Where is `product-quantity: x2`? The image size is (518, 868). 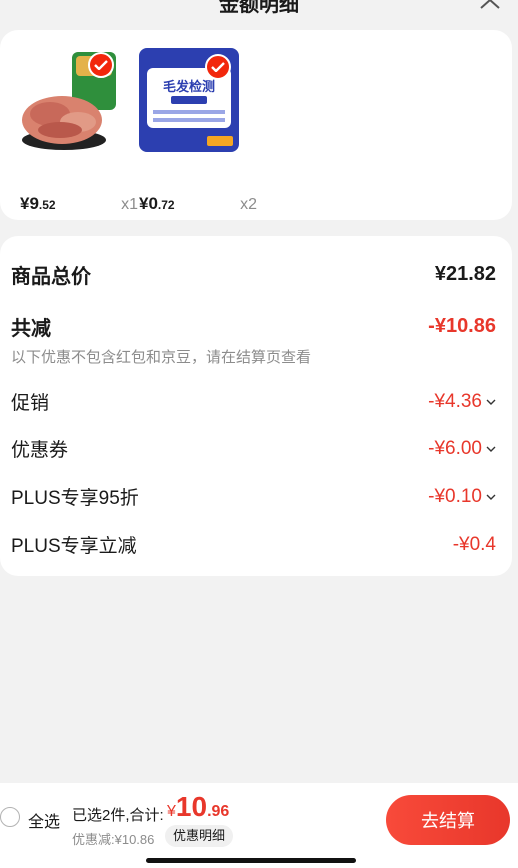 product-quantity: x2 is located at coordinates (248, 204).